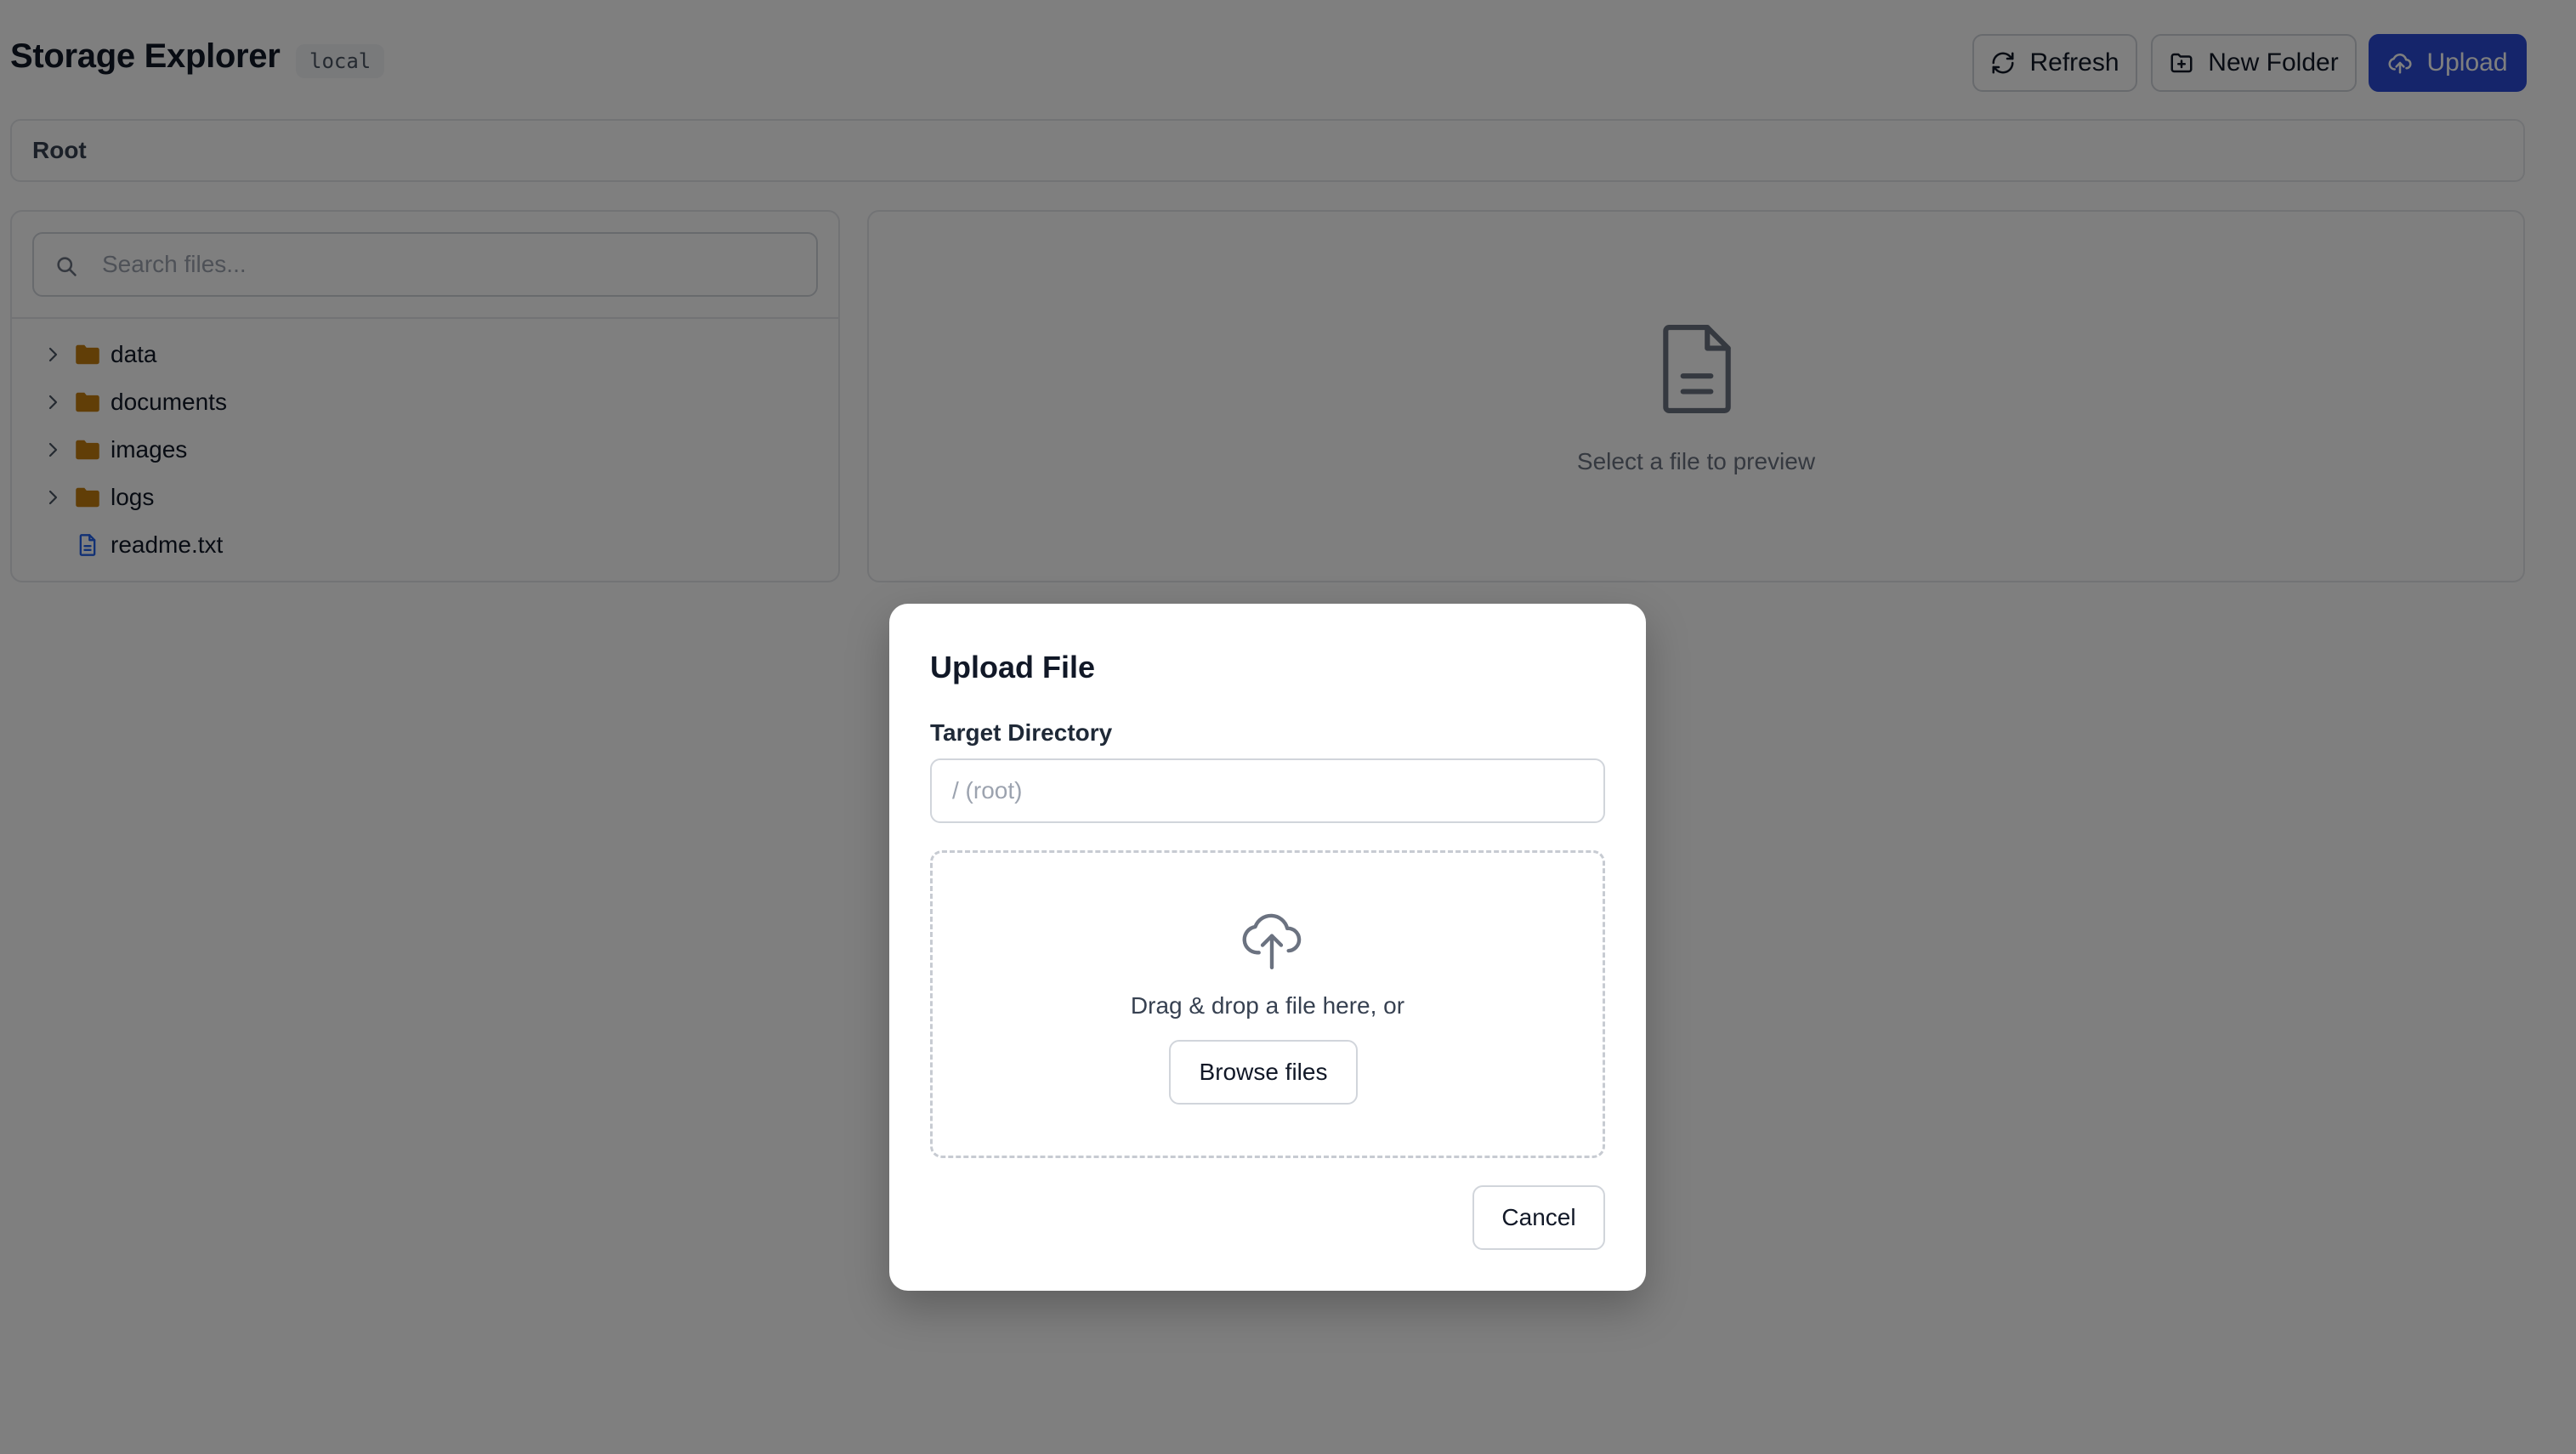  I want to click on file-dropzone: Drag & drop a file here, or Browse files, so click(1268, 1004).